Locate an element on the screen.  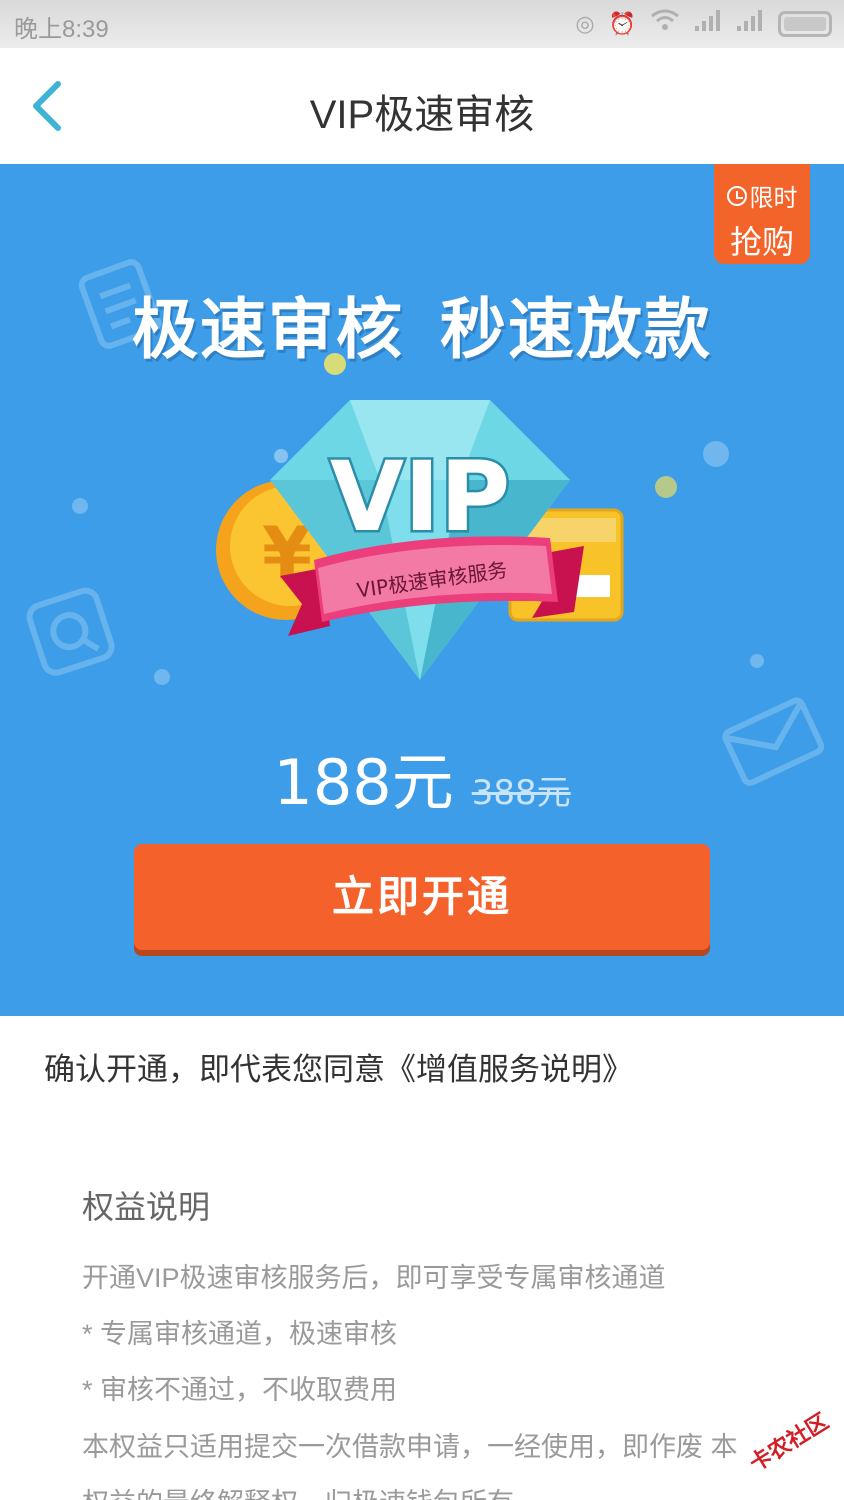
price-now: 188元 is located at coordinates (363, 782).